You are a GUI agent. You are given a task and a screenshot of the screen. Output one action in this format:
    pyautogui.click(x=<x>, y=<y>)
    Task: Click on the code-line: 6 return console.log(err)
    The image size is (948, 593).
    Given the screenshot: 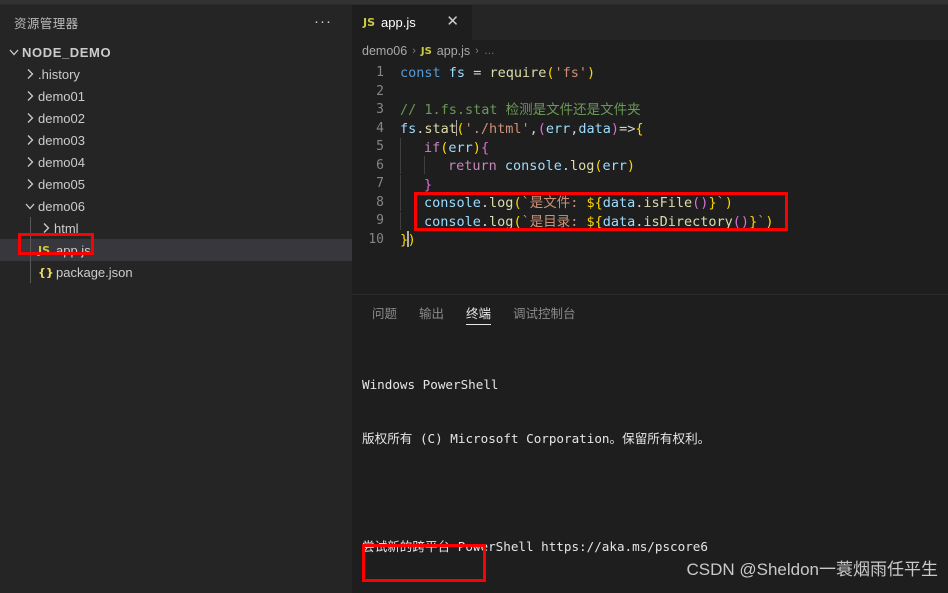 What is the action you would take?
    pyautogui.click(x=650, y=166)
    